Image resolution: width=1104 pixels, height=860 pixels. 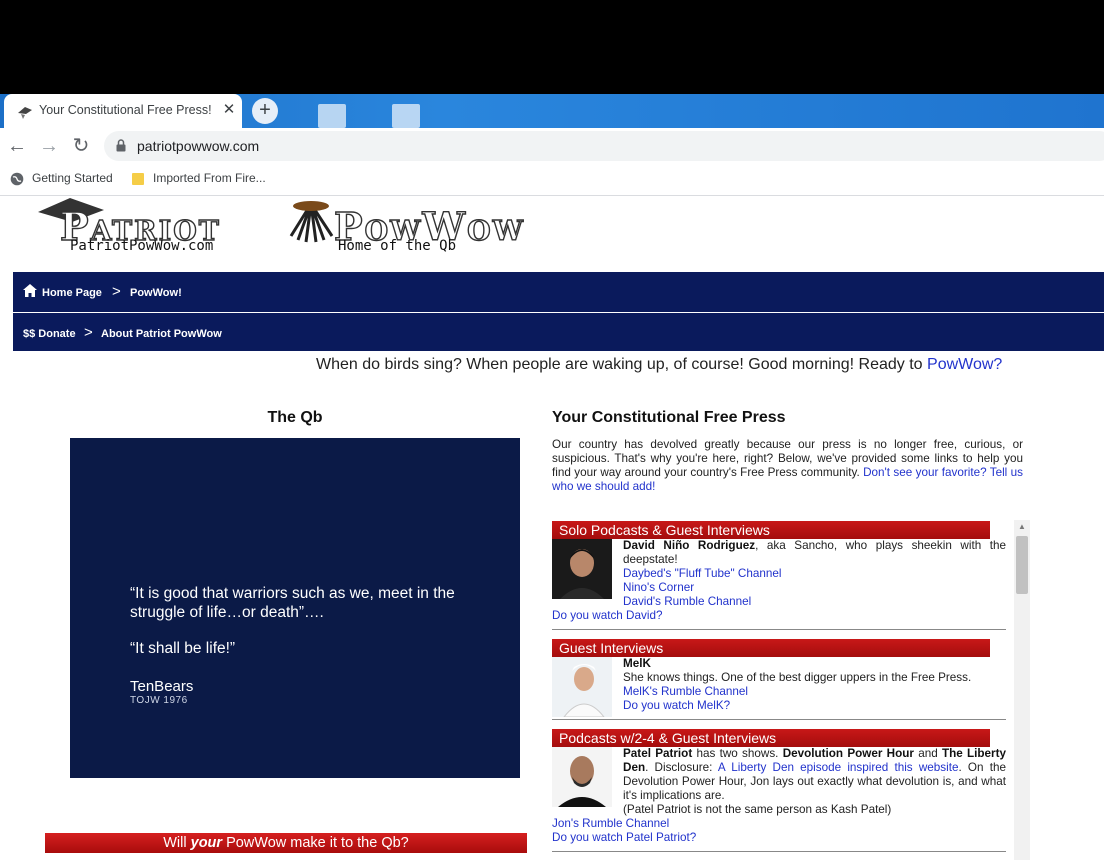 I want to click on section-banner: Podcasts w/2-4 & Guest Interviews, so click(x=771, y=738).